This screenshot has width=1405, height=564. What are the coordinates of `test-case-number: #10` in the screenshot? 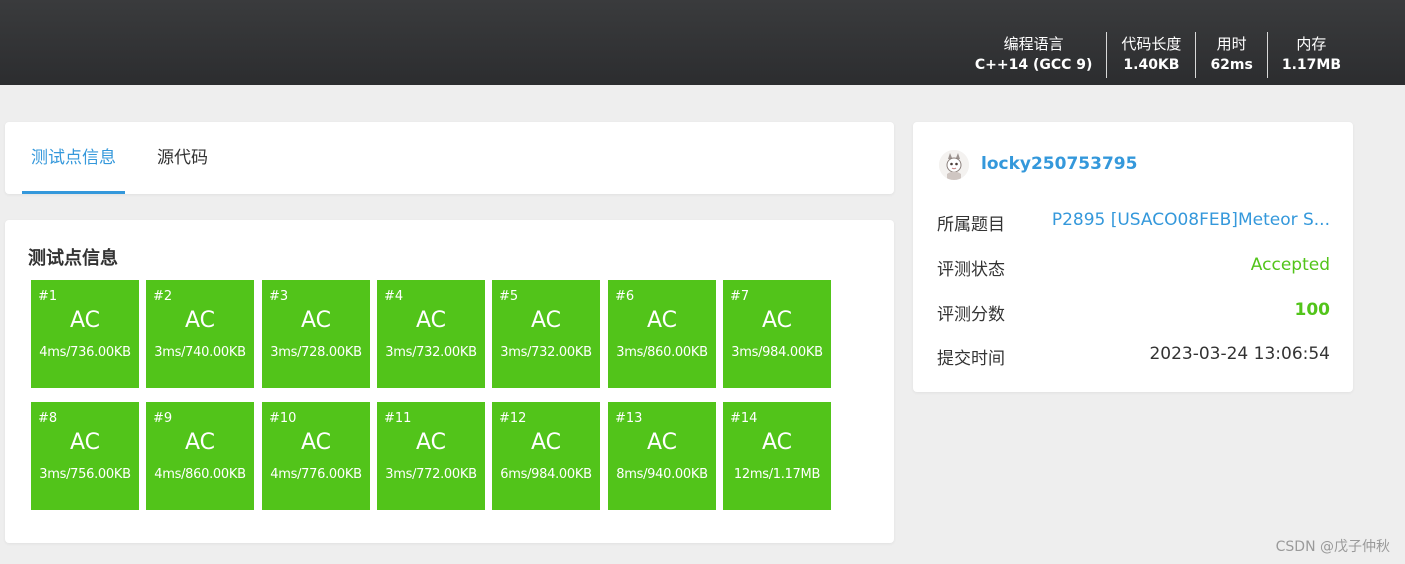 It's located at (283, 418).